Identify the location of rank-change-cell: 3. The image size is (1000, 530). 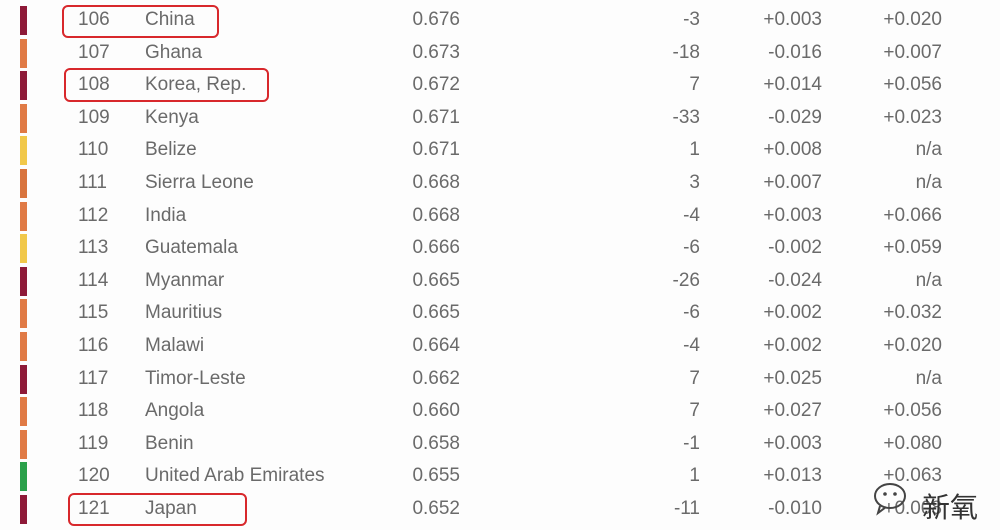
(694, 182).